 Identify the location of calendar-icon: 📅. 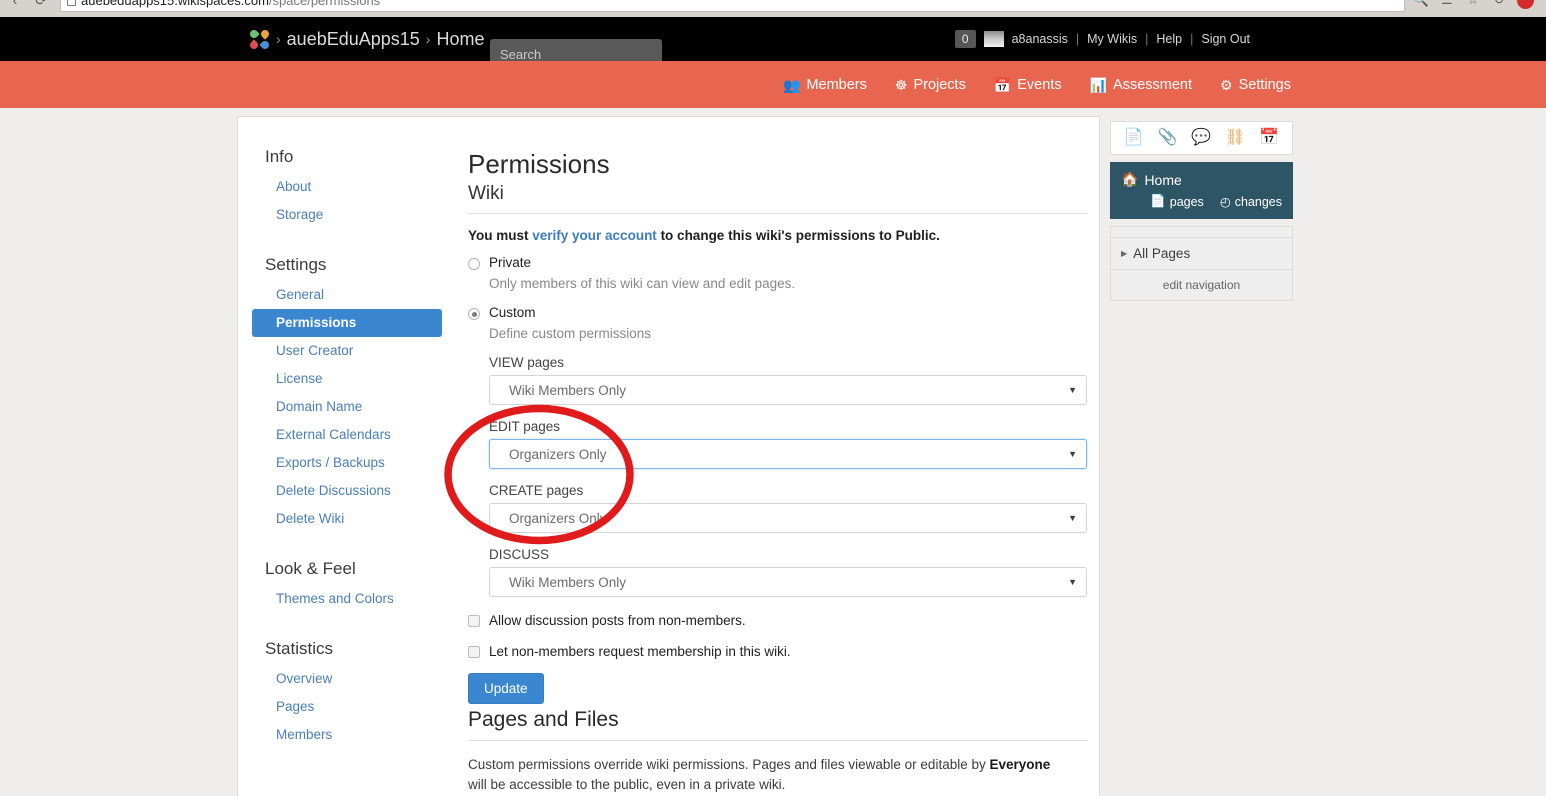
(1269, 138).